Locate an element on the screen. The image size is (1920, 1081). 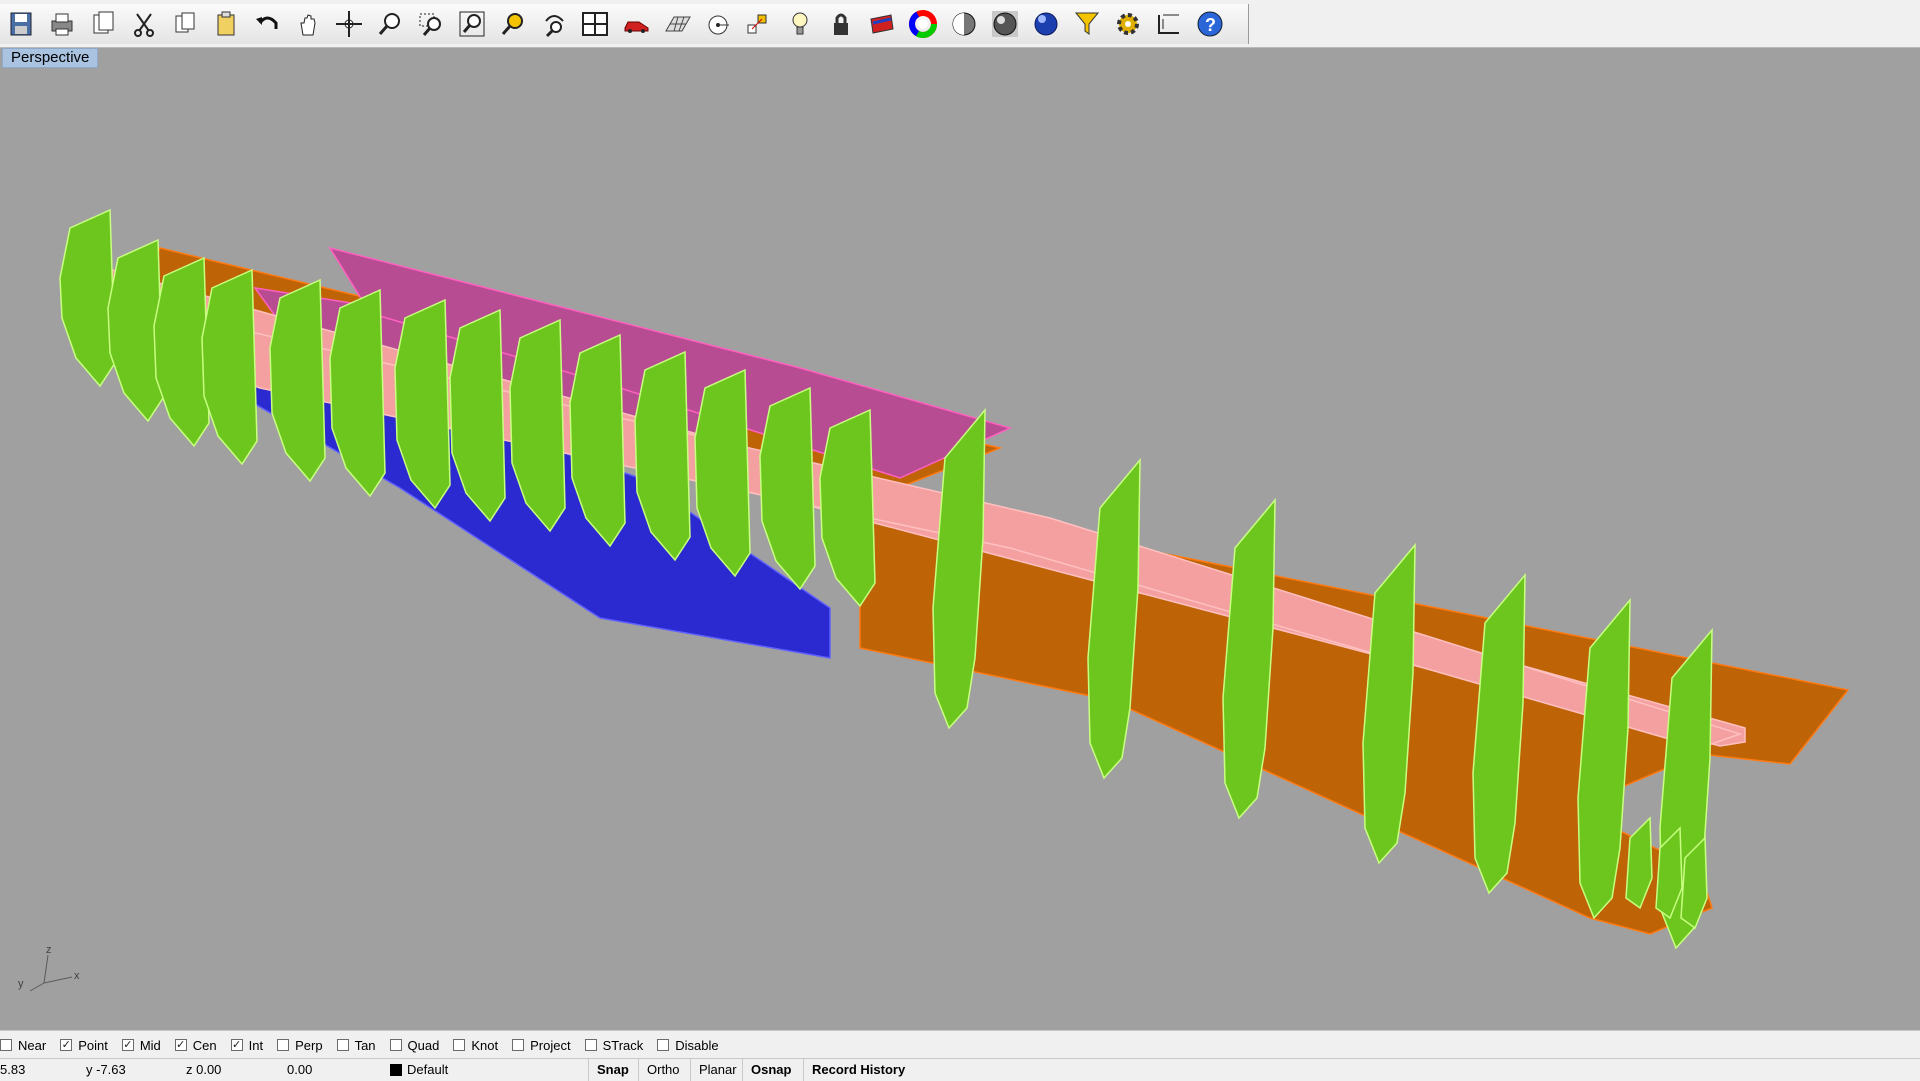
osnap-near: Near is located at coordinates (23, 1045).